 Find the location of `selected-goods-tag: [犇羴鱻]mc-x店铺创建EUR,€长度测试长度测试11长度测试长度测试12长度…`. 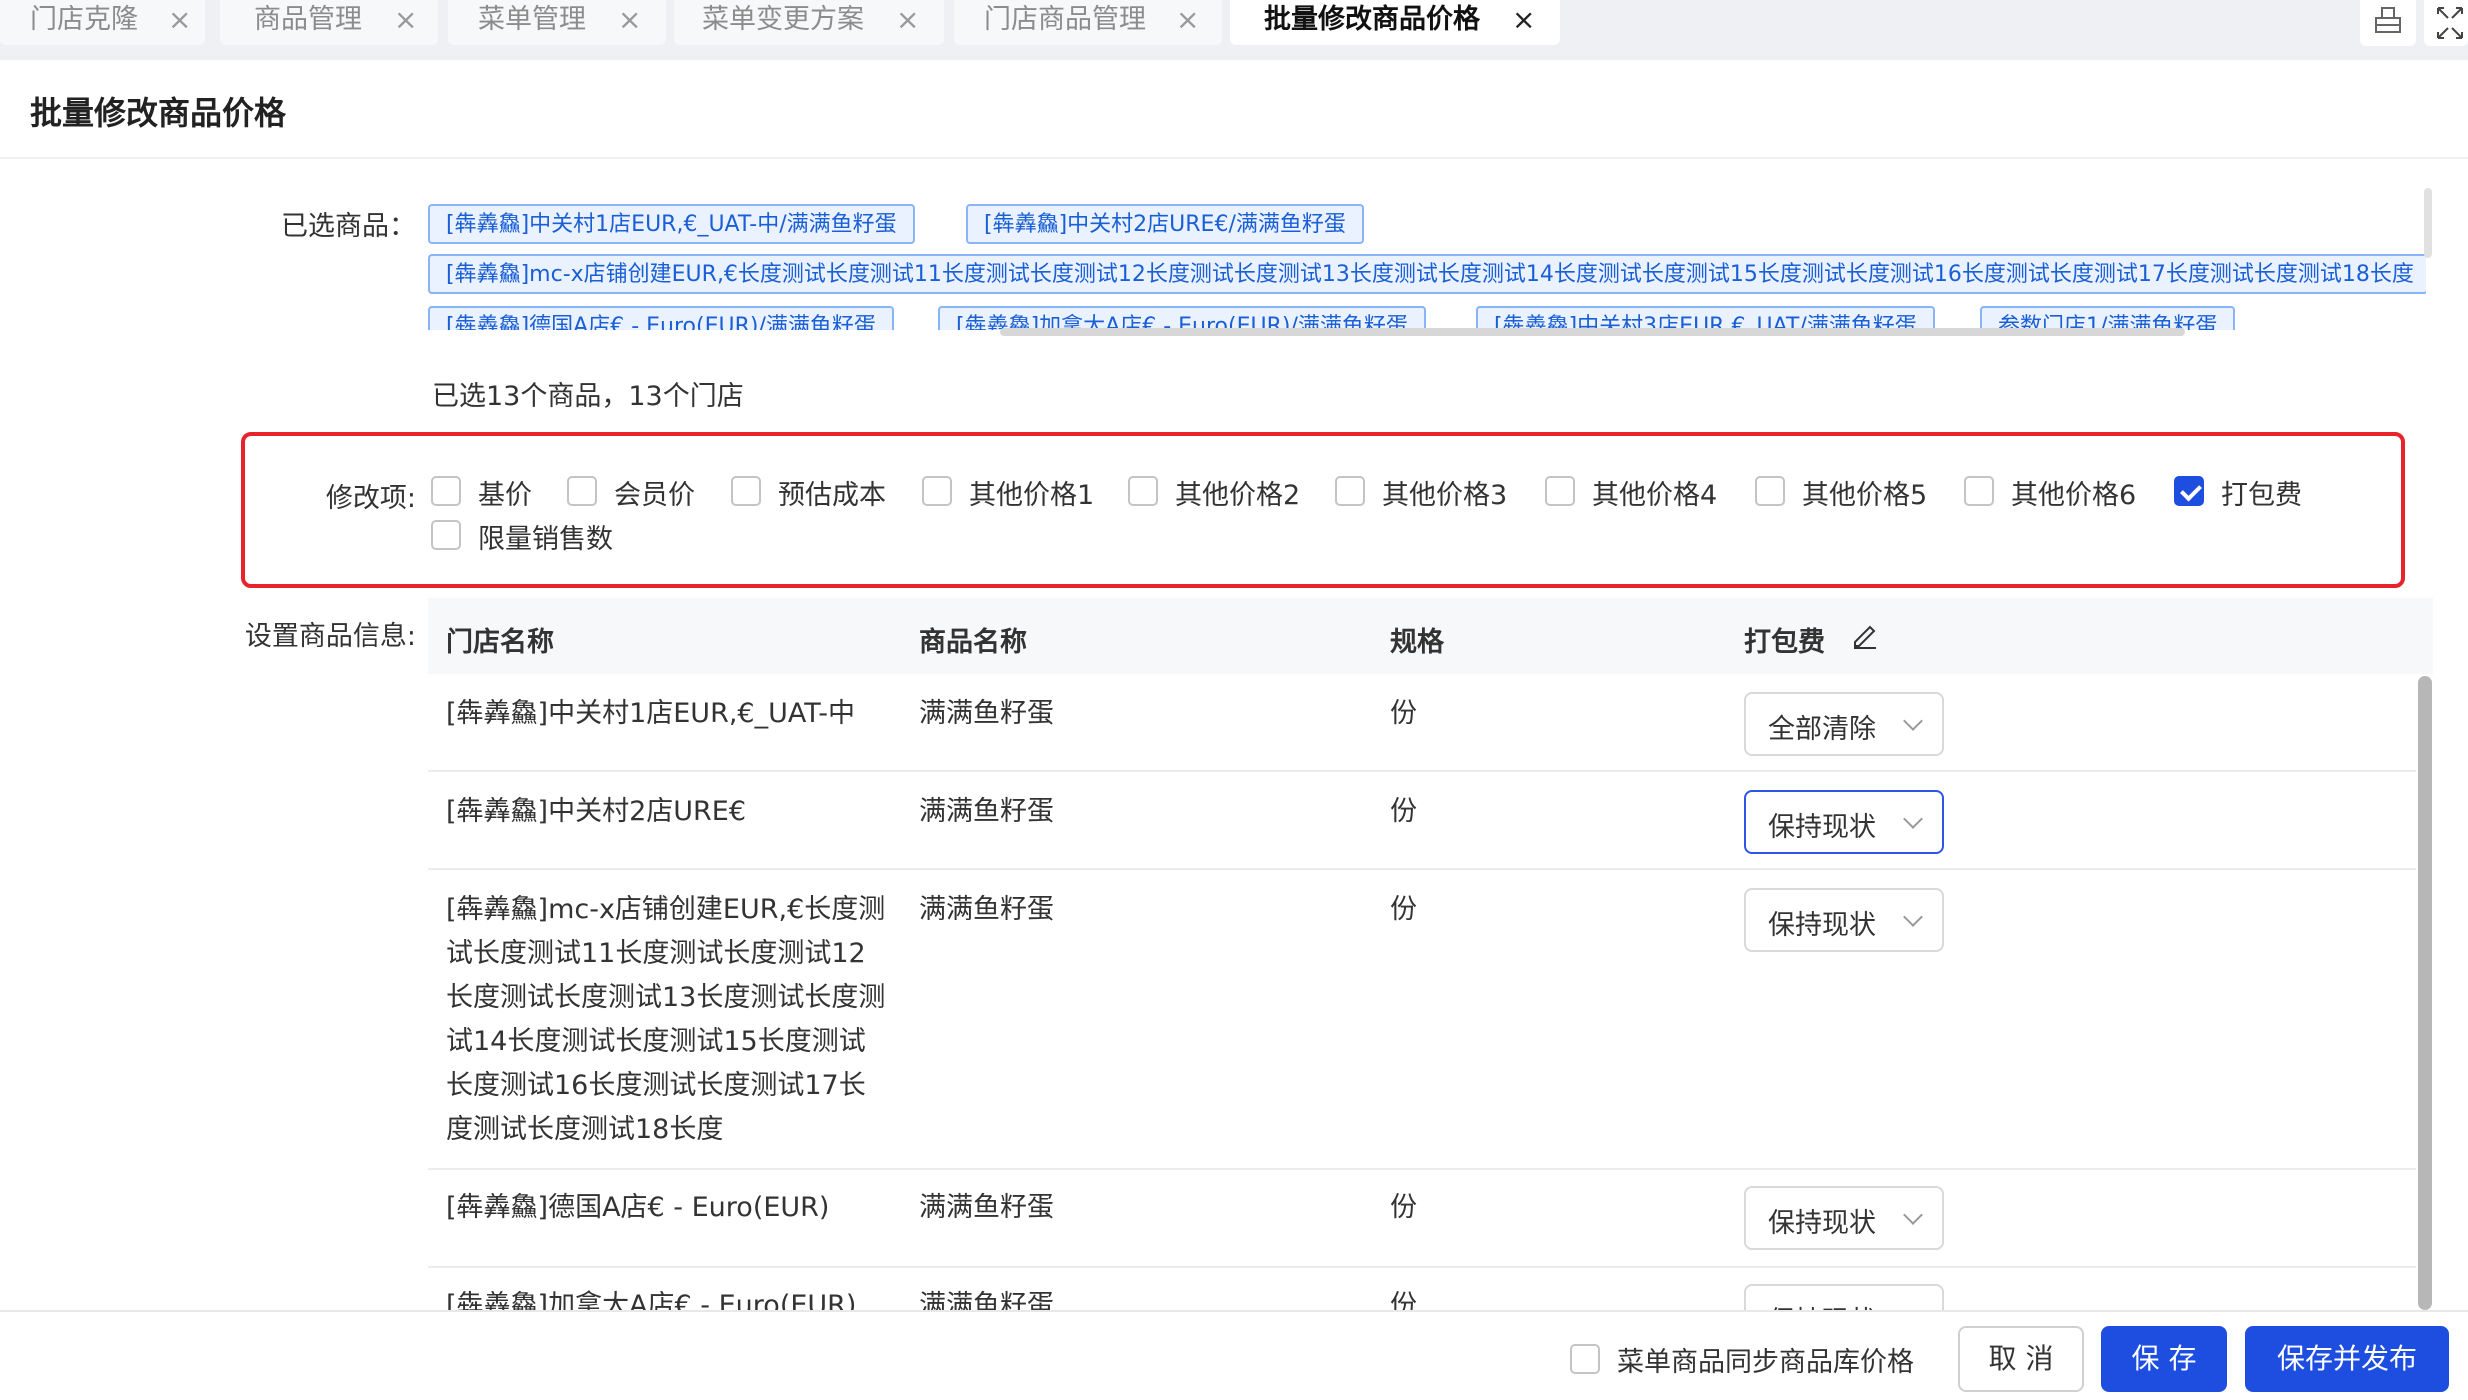

selected-goods-tag: [犇羴鱻]mc-x店铺创建EUR,€长度测试长度测试11长度测试长度测试12长度… is located at coordinates (1427, 274).